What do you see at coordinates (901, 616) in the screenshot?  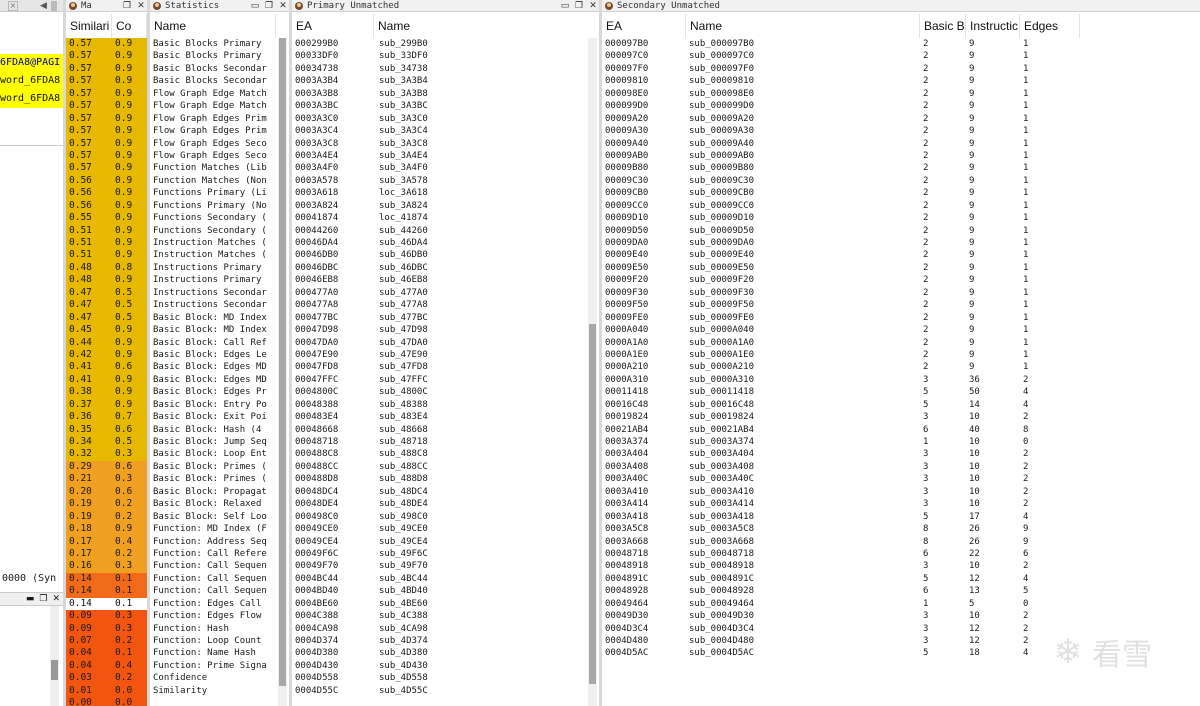 I see `table-row: 00049D30 sub_00049D30 3 10 2` at bounding box center [901, 616].